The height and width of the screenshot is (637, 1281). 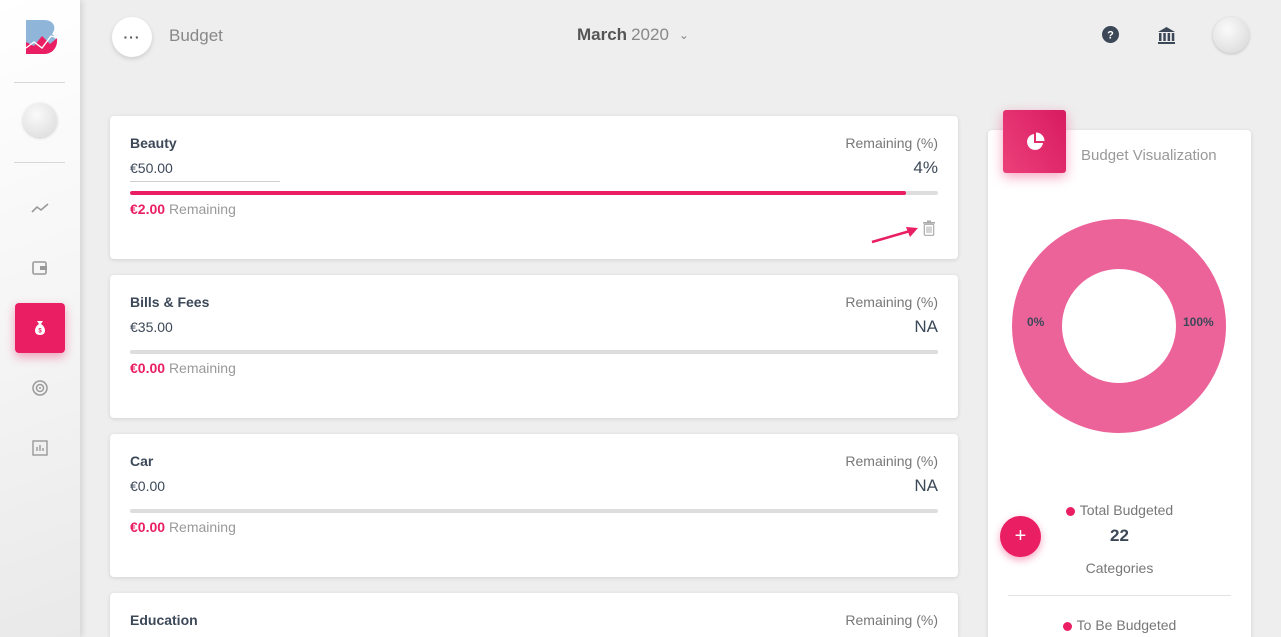 What do you see at coordinates (1126, 510) in the screenshot?
I see `total-budgeted-label: Total Budgeted` at bounding box center [1126, 510].